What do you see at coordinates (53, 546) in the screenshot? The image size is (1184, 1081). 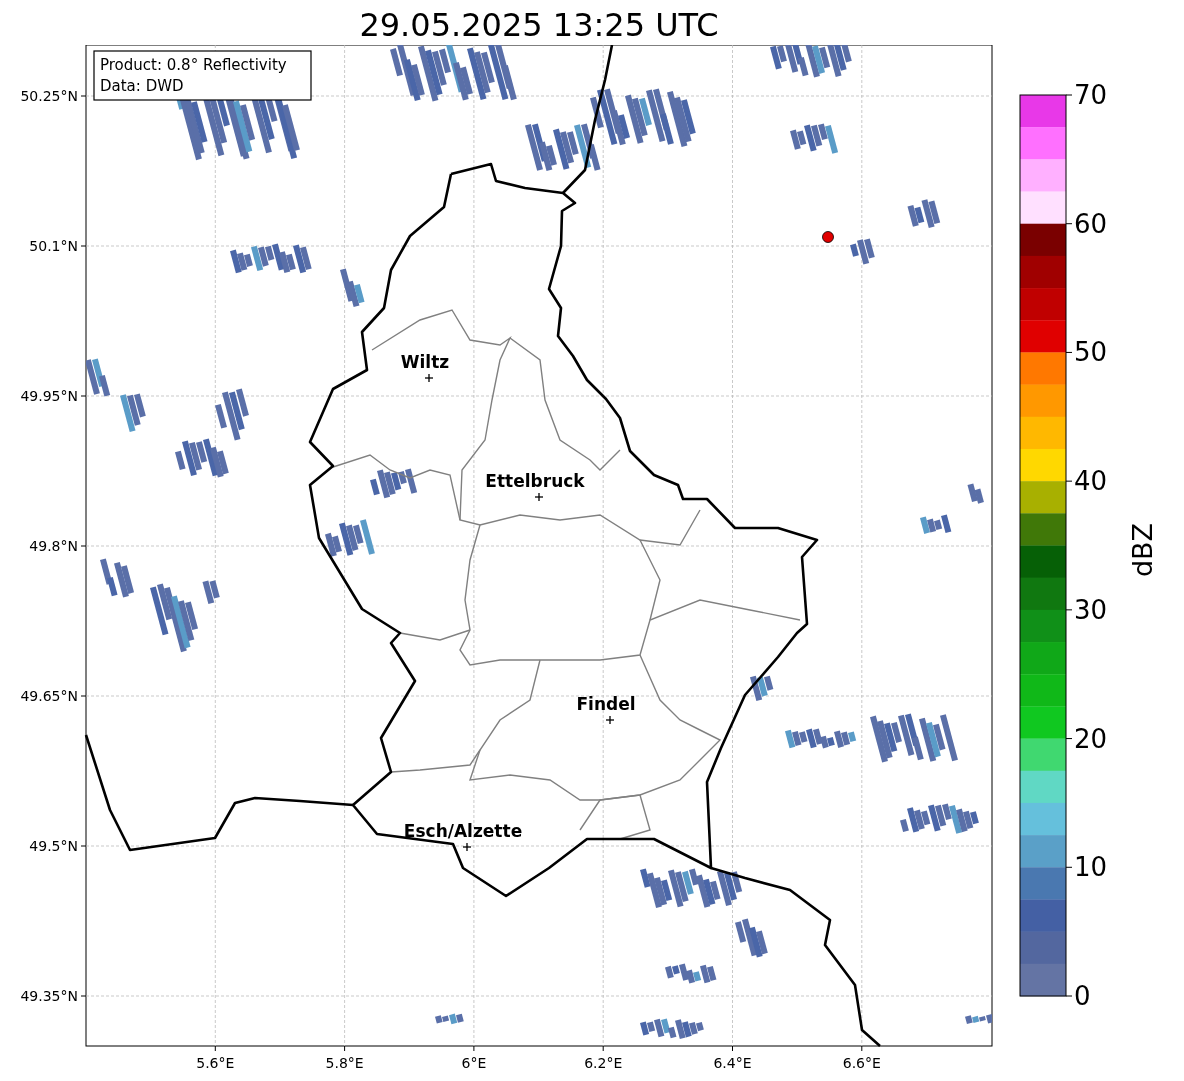 I see `axis-tick-label: 49.8°N` at bounding box center [53, 546].